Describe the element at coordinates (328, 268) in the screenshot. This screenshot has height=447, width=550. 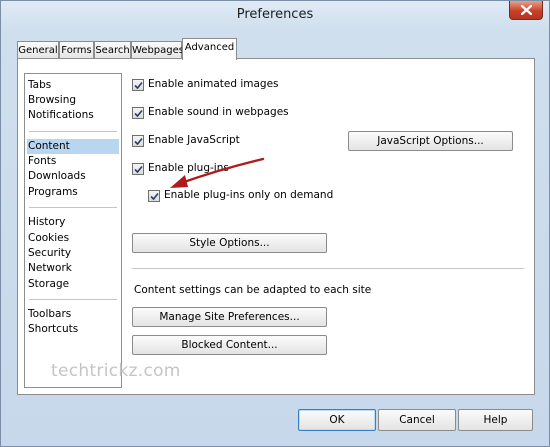
I see `section-divider` at that location.